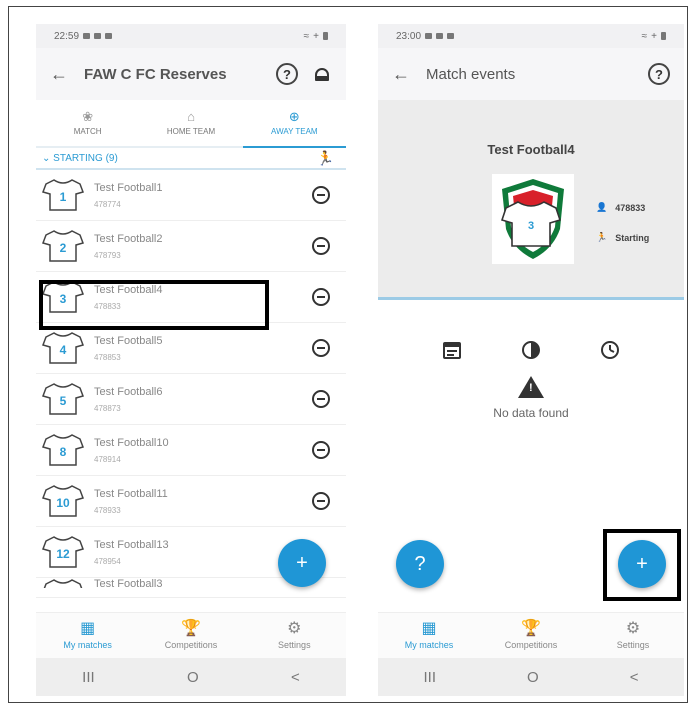 The height and width of the screenshot is (706, 691). What do you see at coordinates (107, 357) in the screenshot?
I see `player-id: 478853` at bounding box center [107, 357].